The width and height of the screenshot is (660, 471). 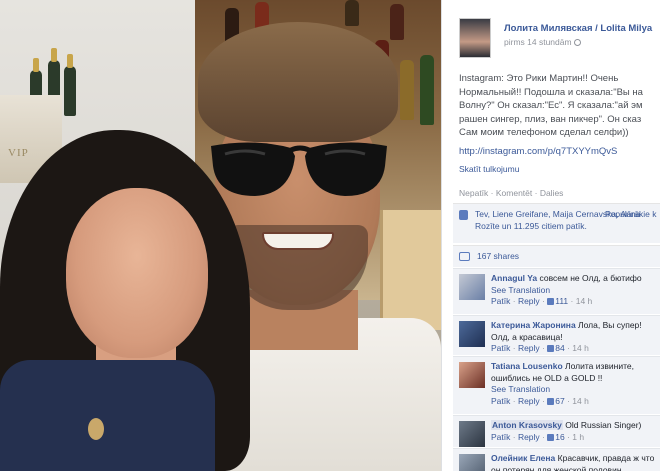 I want to click on post-actions: Nepatīk · Komentēt · Dalies, so click(x=511, y=193).